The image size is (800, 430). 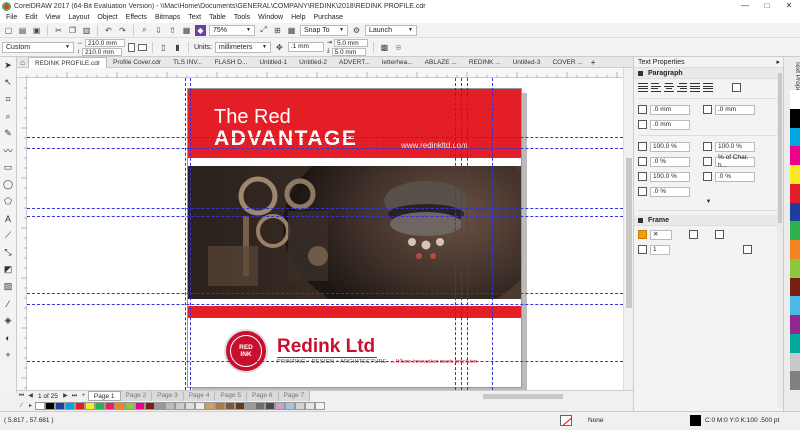 What do you see at coordinates (8, 252) in the screenshot?
I see `connector-tool-icon: ⤡` at bounding box center [8, 252].